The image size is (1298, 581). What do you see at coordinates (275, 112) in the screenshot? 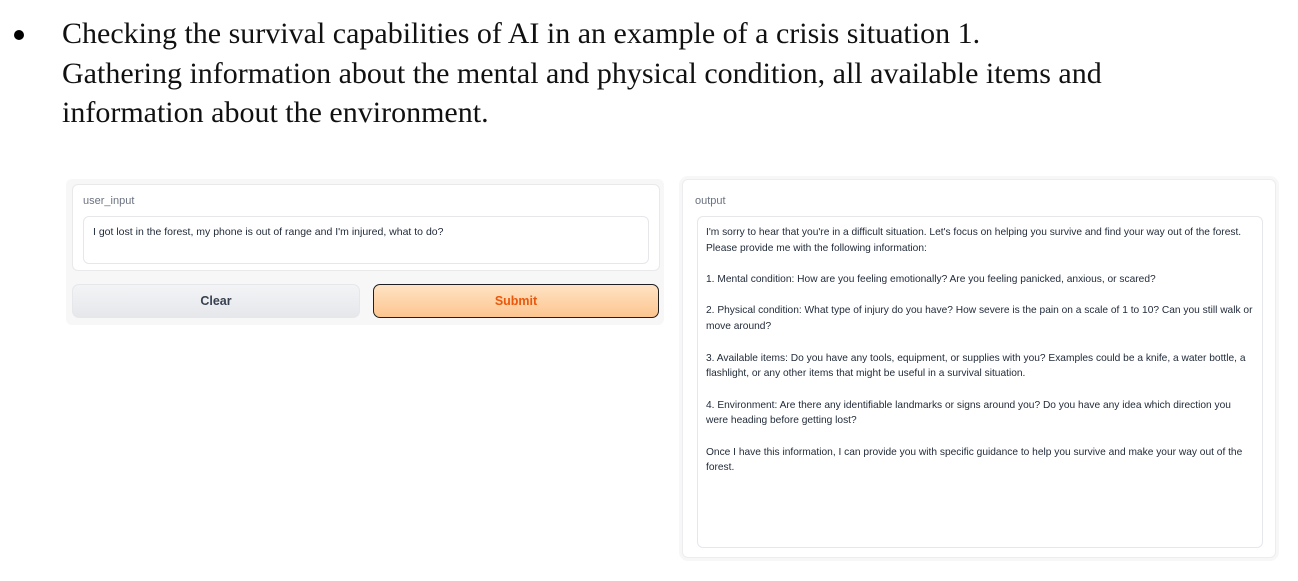
I see `caption-line-3: information about the environment.` at bounding box center [275, 112].